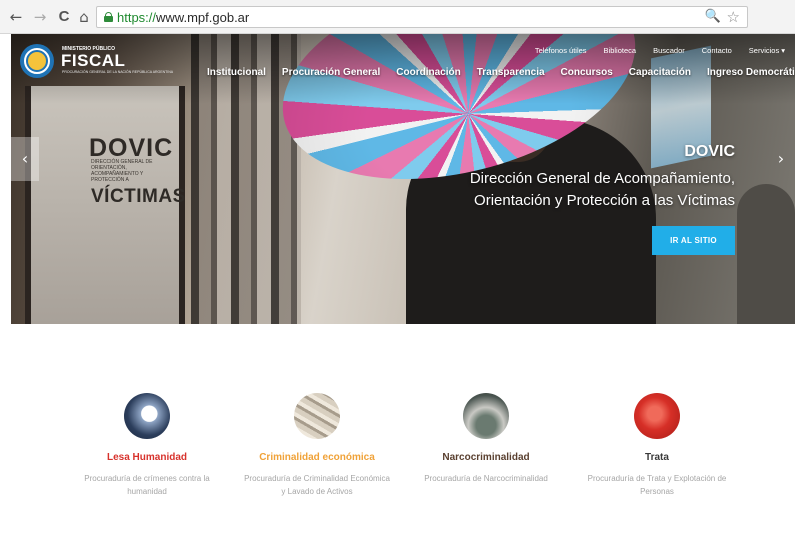 This screenshot has height=538, width=795. Describe the element at coordinates (236, 72) in the screenshot. I see `nav-institucional: Institucional` at that location.